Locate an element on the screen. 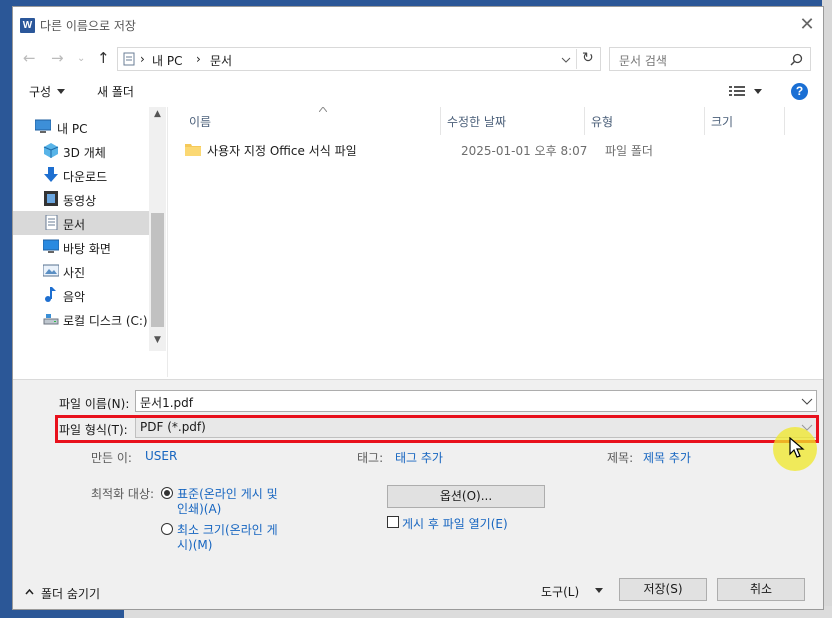 Image resolution: width=832 pixels, height=618 pixels. hide-folders-button: 폴더 숨기기 is located at coordinates (70, 593).